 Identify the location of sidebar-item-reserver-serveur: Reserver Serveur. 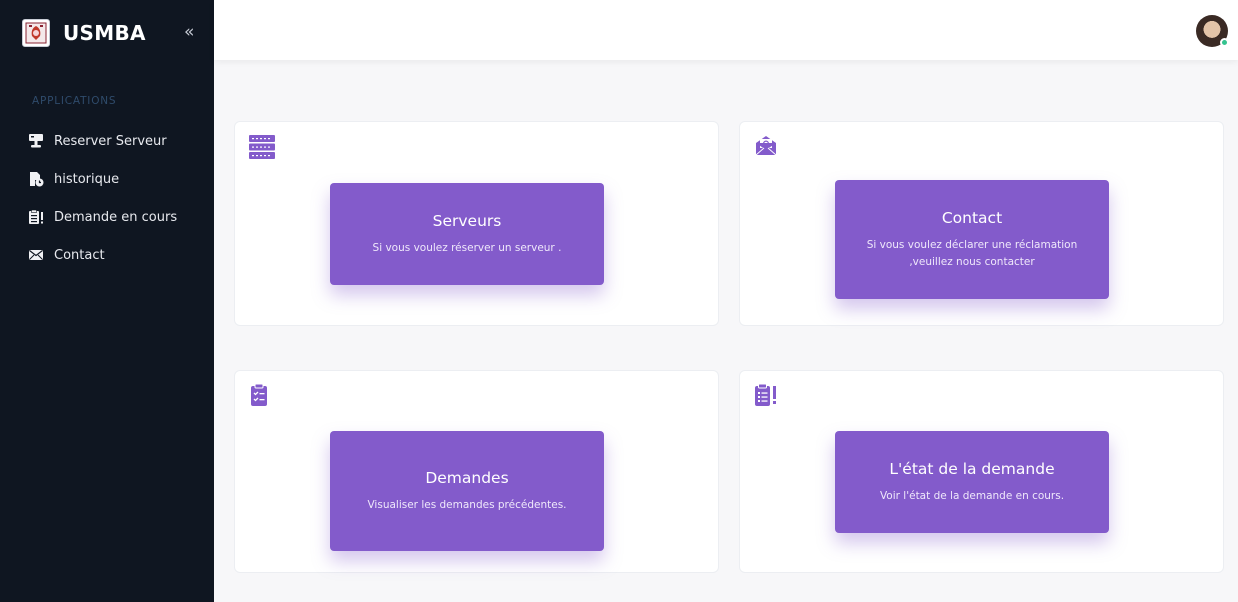
(102, 141).